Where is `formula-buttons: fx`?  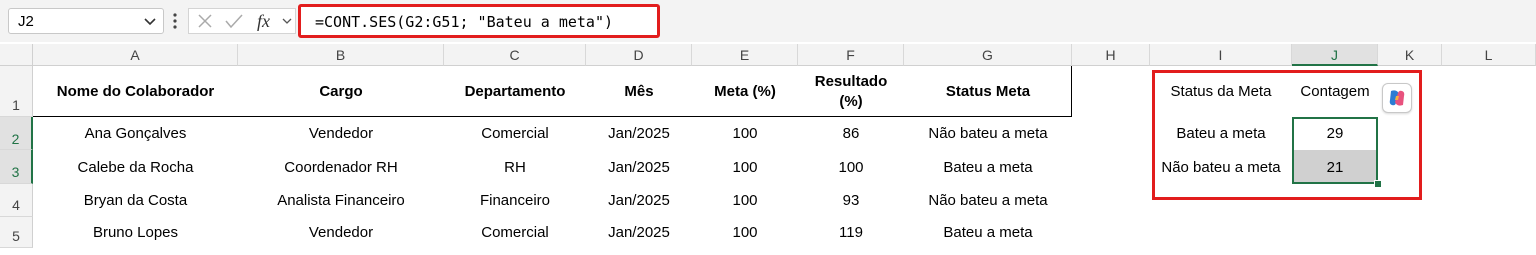
formula-buttons: fx is located at coordinates (242, 21).